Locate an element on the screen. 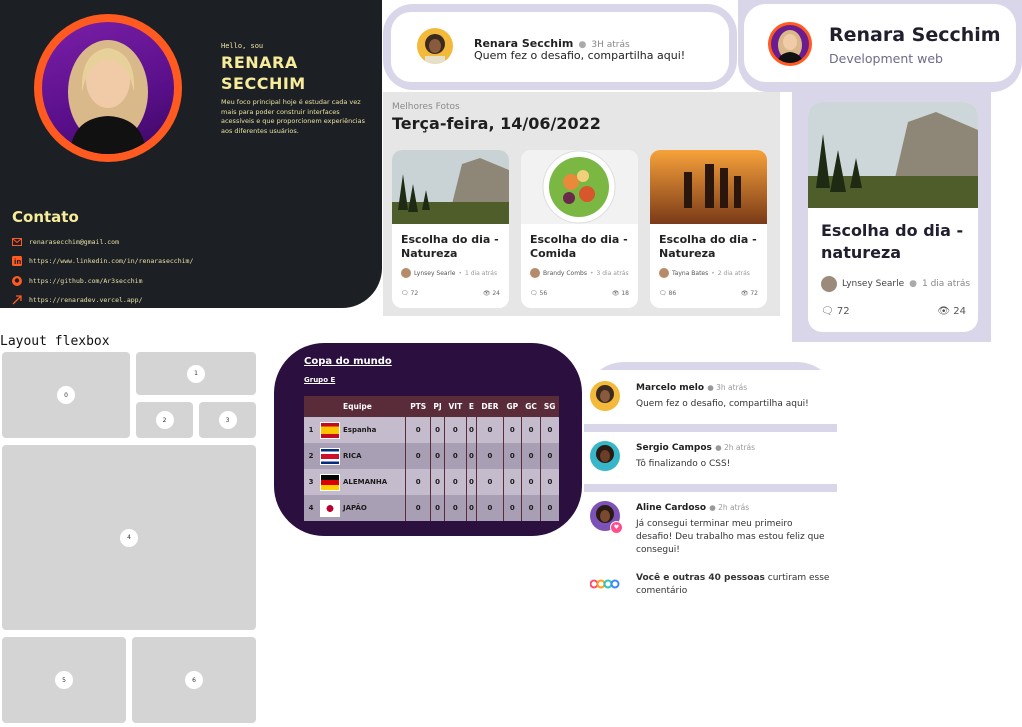 This screenshot has height=727, width=1022. contact-title: Contato is located at coordinates (45, 217).